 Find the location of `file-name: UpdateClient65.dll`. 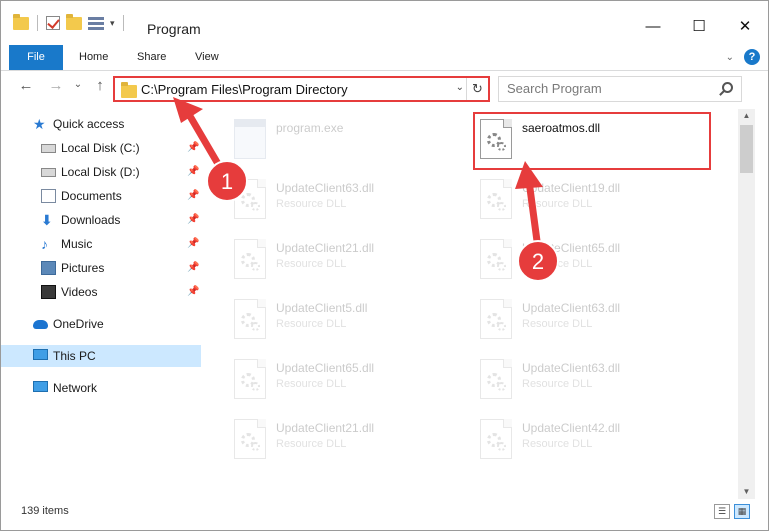

file-name: UpdateClient65.dll is located at coordinates (325, 368).